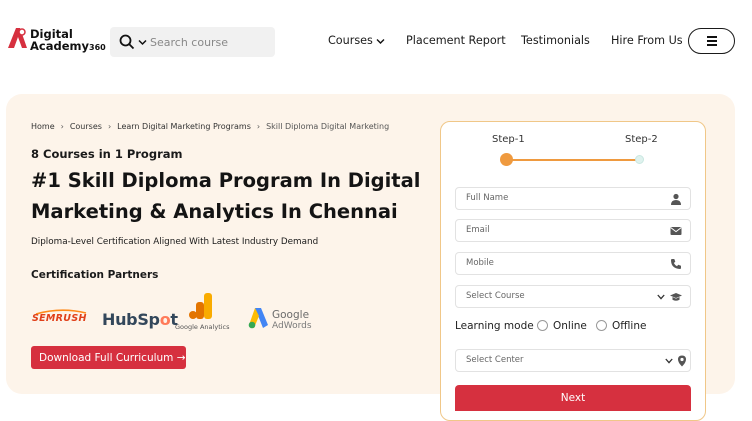 This screenshot has height=421, width=752. I want to click on google-adwords-icon, so click(258, 318).